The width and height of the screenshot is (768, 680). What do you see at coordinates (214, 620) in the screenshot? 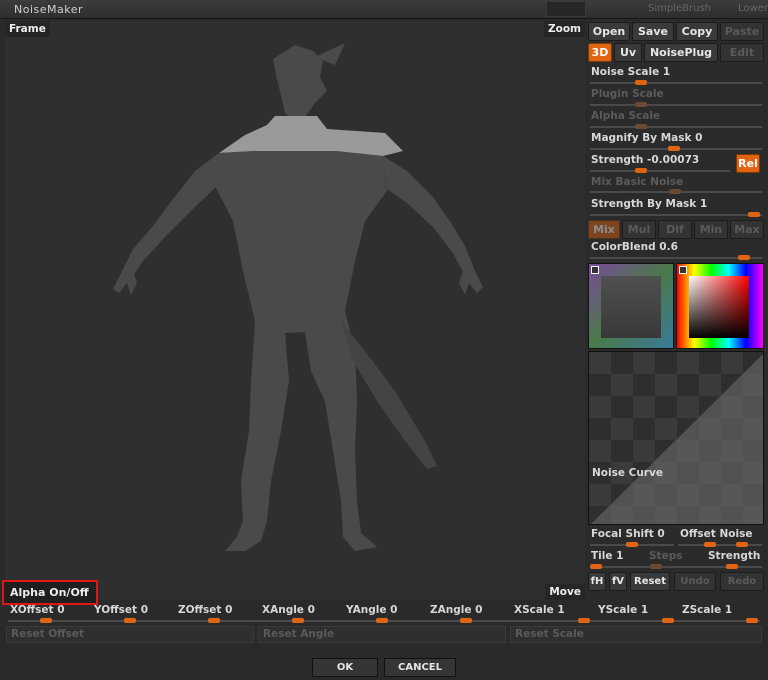
I see `zoffset-slider` at bounding box center [214, 620].